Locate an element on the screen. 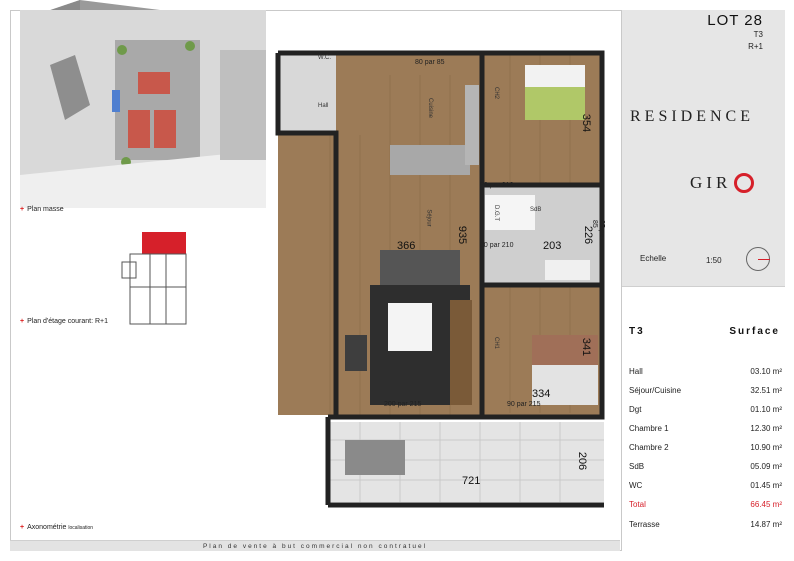 Image resolution: width=794 pixels, height=561 pixels. axonometry-caption: + Axonométrie localisation is located at coordinates (57, 527).